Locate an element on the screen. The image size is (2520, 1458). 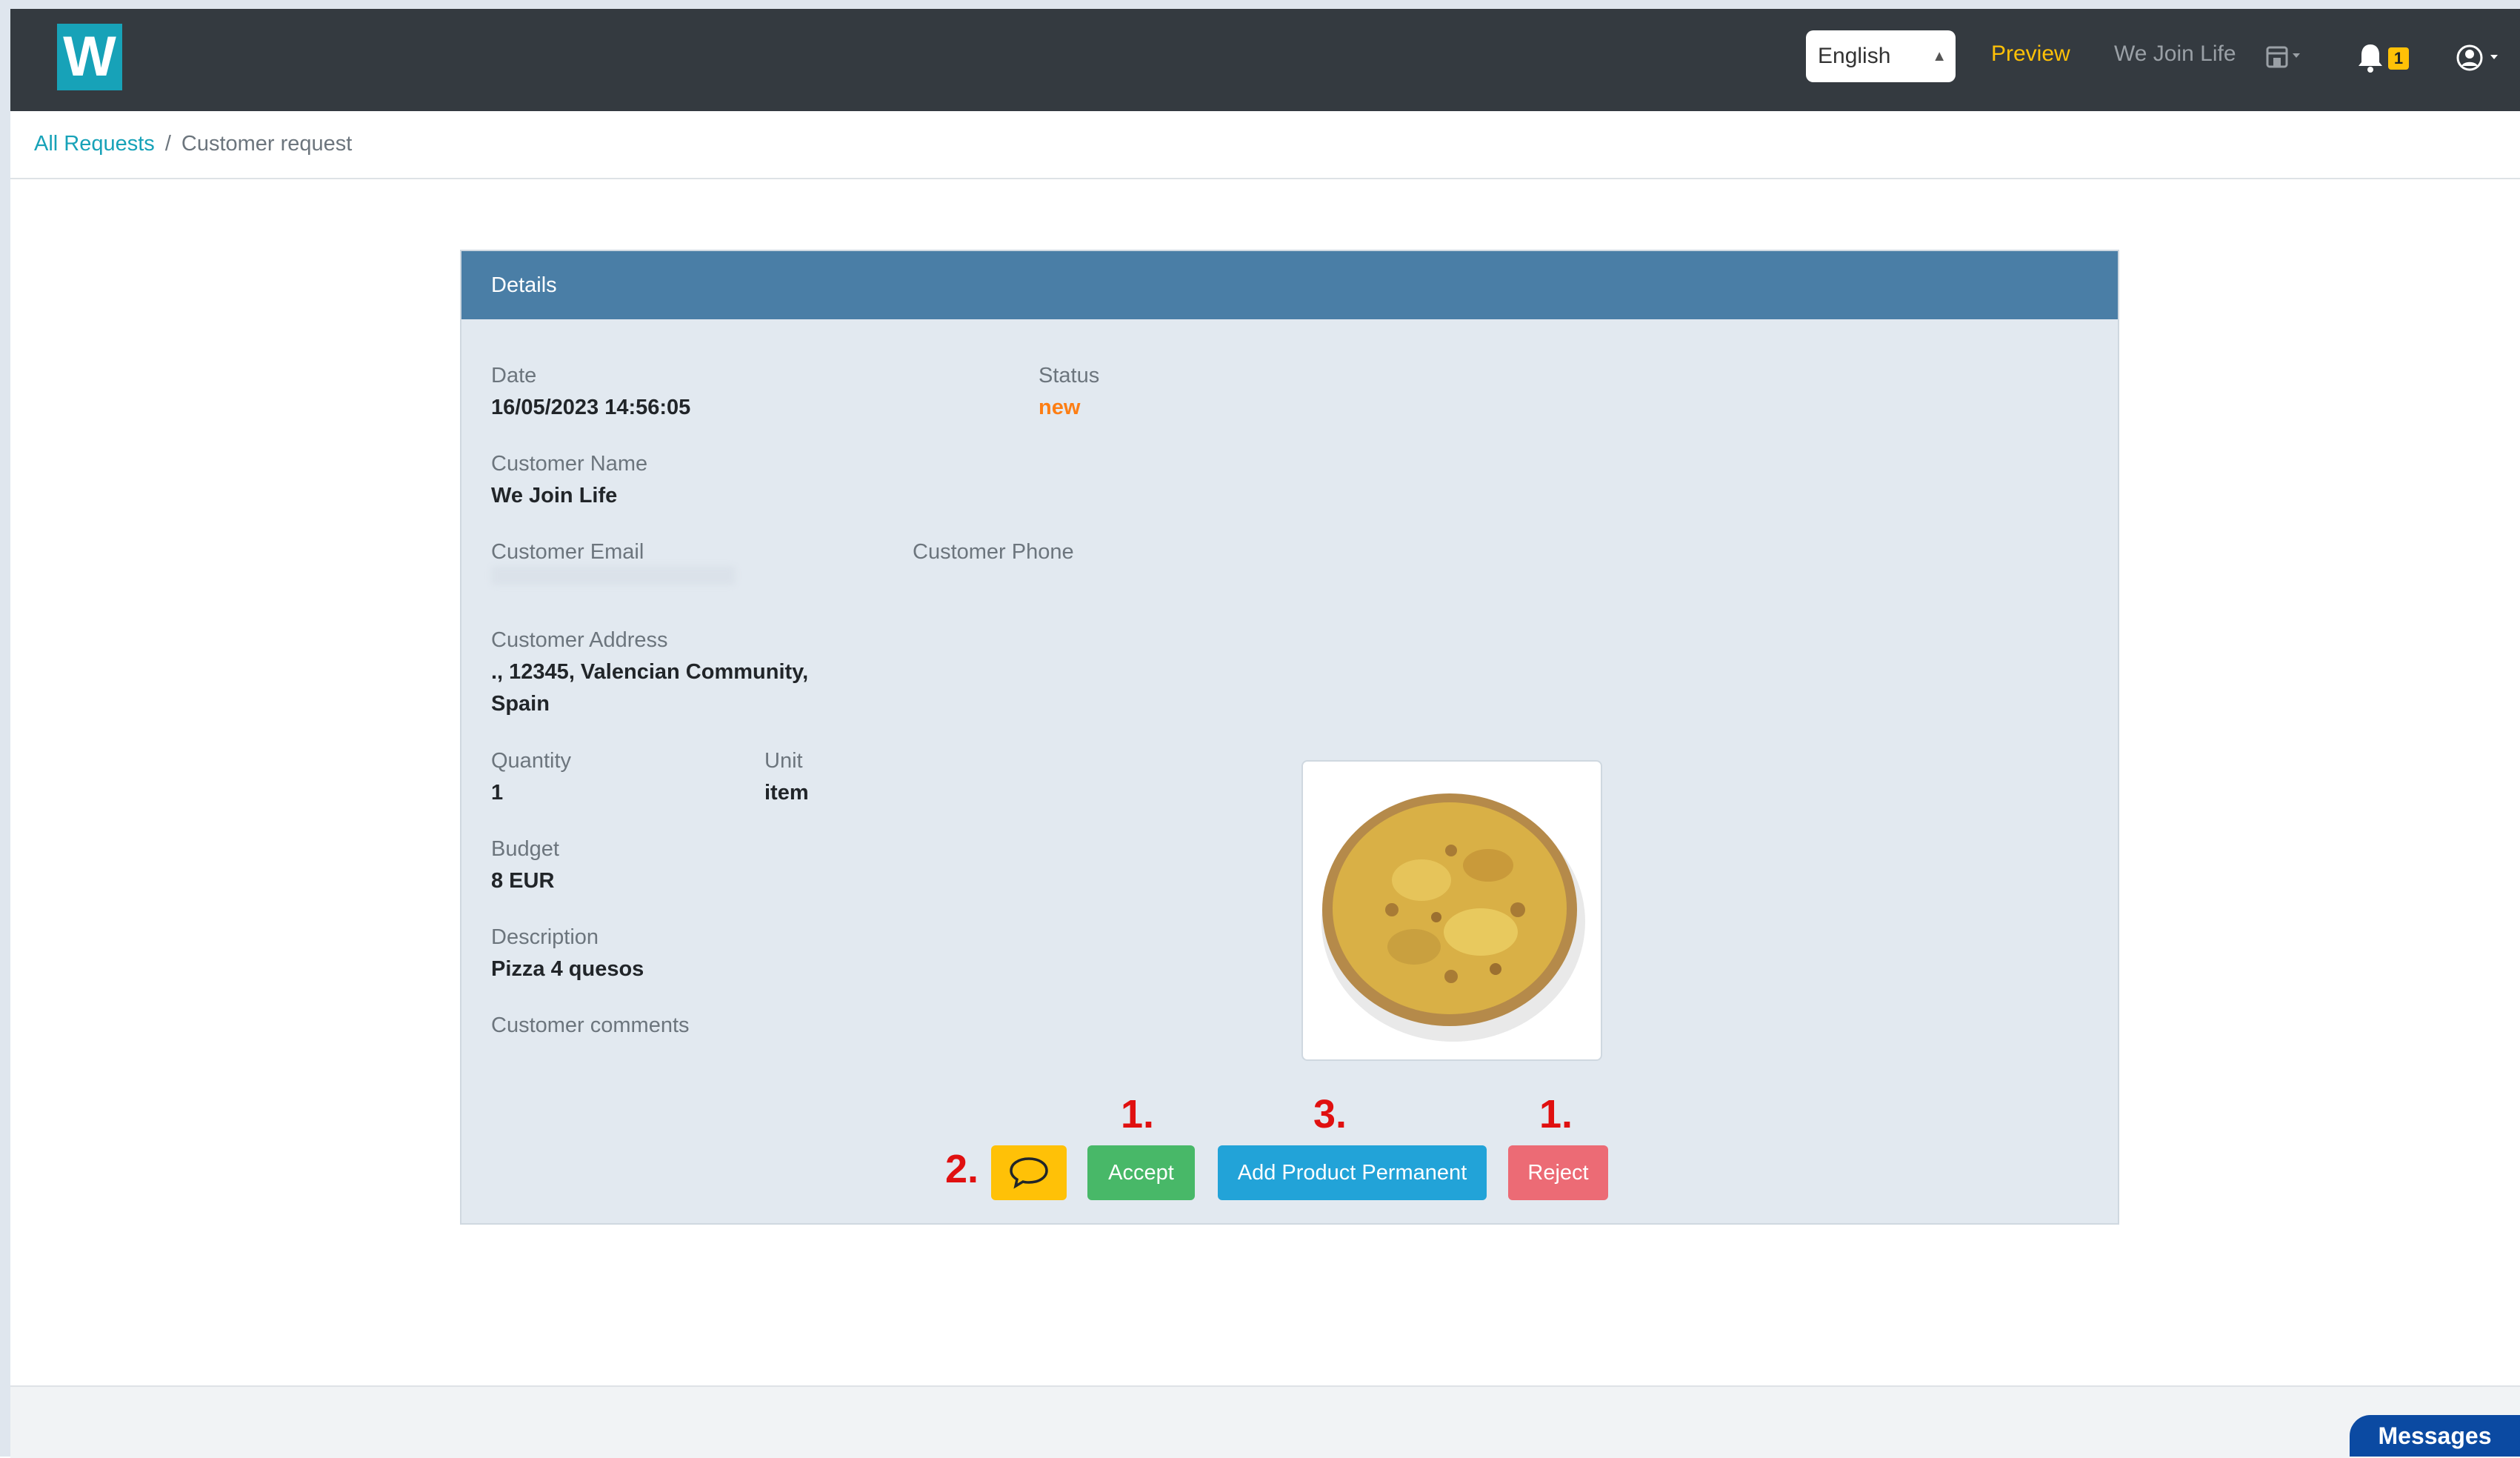
date-value: 16/05/2023 14:56:05 is located at coordinates (591, 408).